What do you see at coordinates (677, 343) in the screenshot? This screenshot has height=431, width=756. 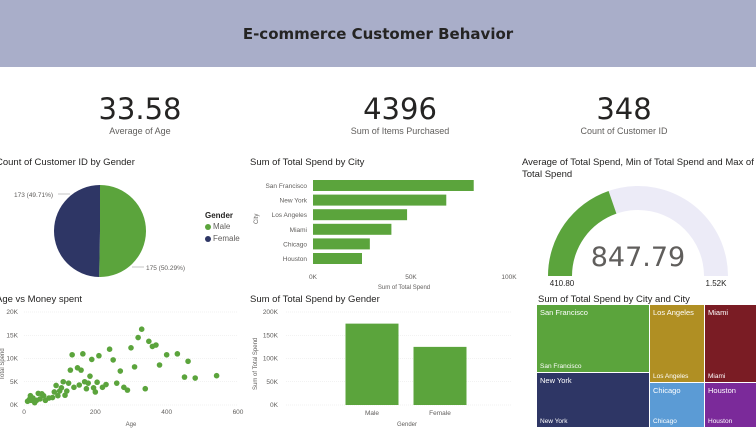 I see `treemap-tile: Los Angeles Los Angeles` at bounding box center [677, 343].